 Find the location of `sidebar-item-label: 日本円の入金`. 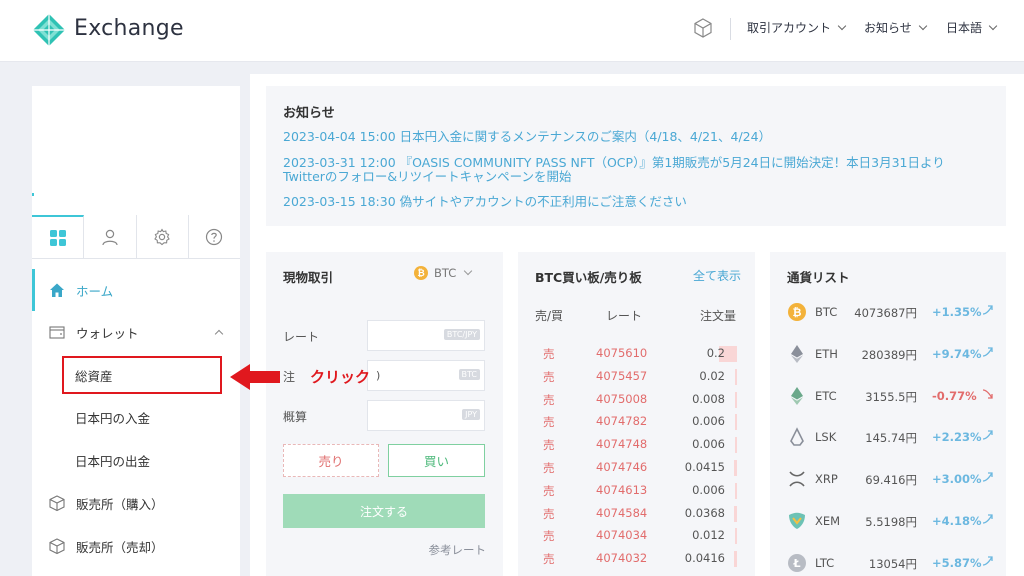

sidebar-item-label: 日本円の入金 is located at coordinates (113, 418).